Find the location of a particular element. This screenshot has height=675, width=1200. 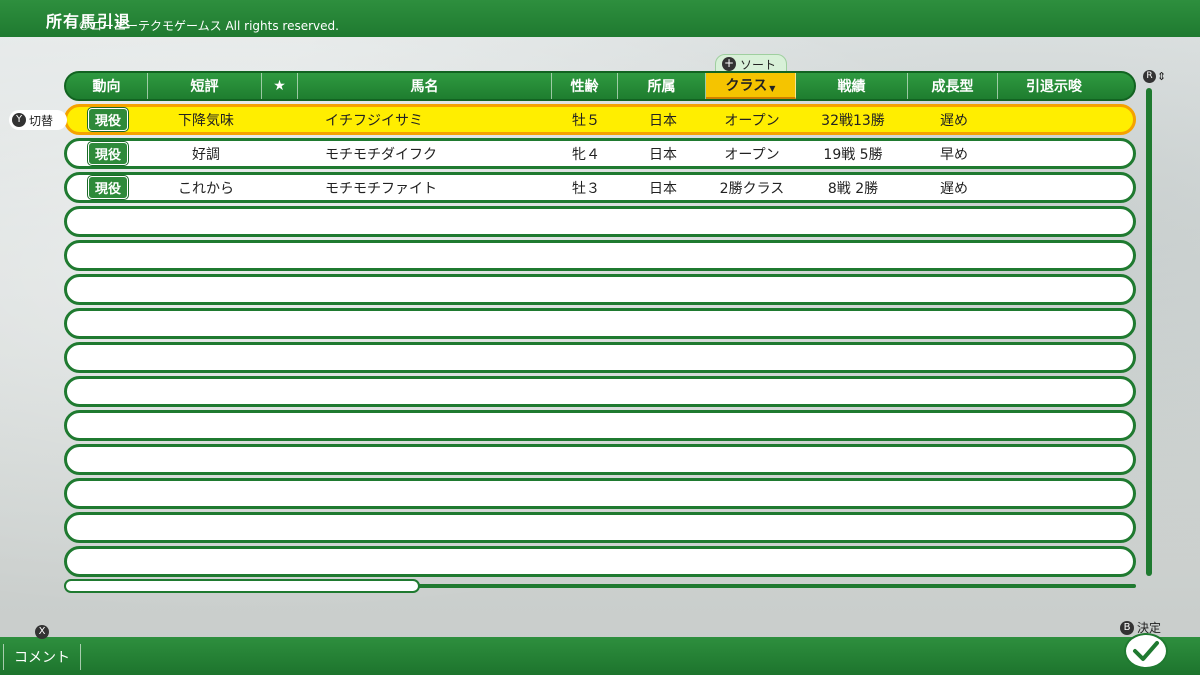

r-stick-hint: R ⇕ is located at coordinates (1154, 76).